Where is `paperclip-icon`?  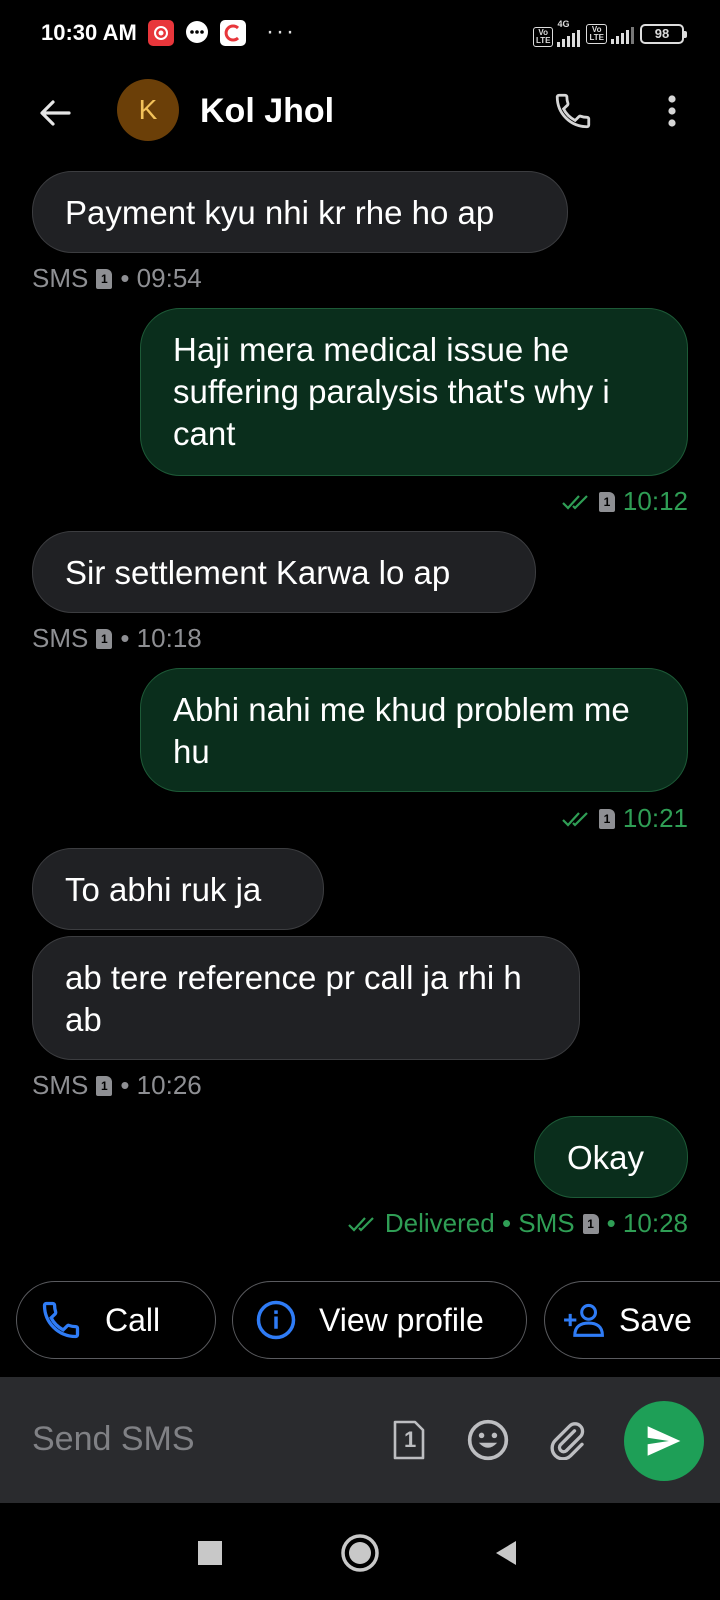 paperclip-icon is located at coordinates (567, 1441).